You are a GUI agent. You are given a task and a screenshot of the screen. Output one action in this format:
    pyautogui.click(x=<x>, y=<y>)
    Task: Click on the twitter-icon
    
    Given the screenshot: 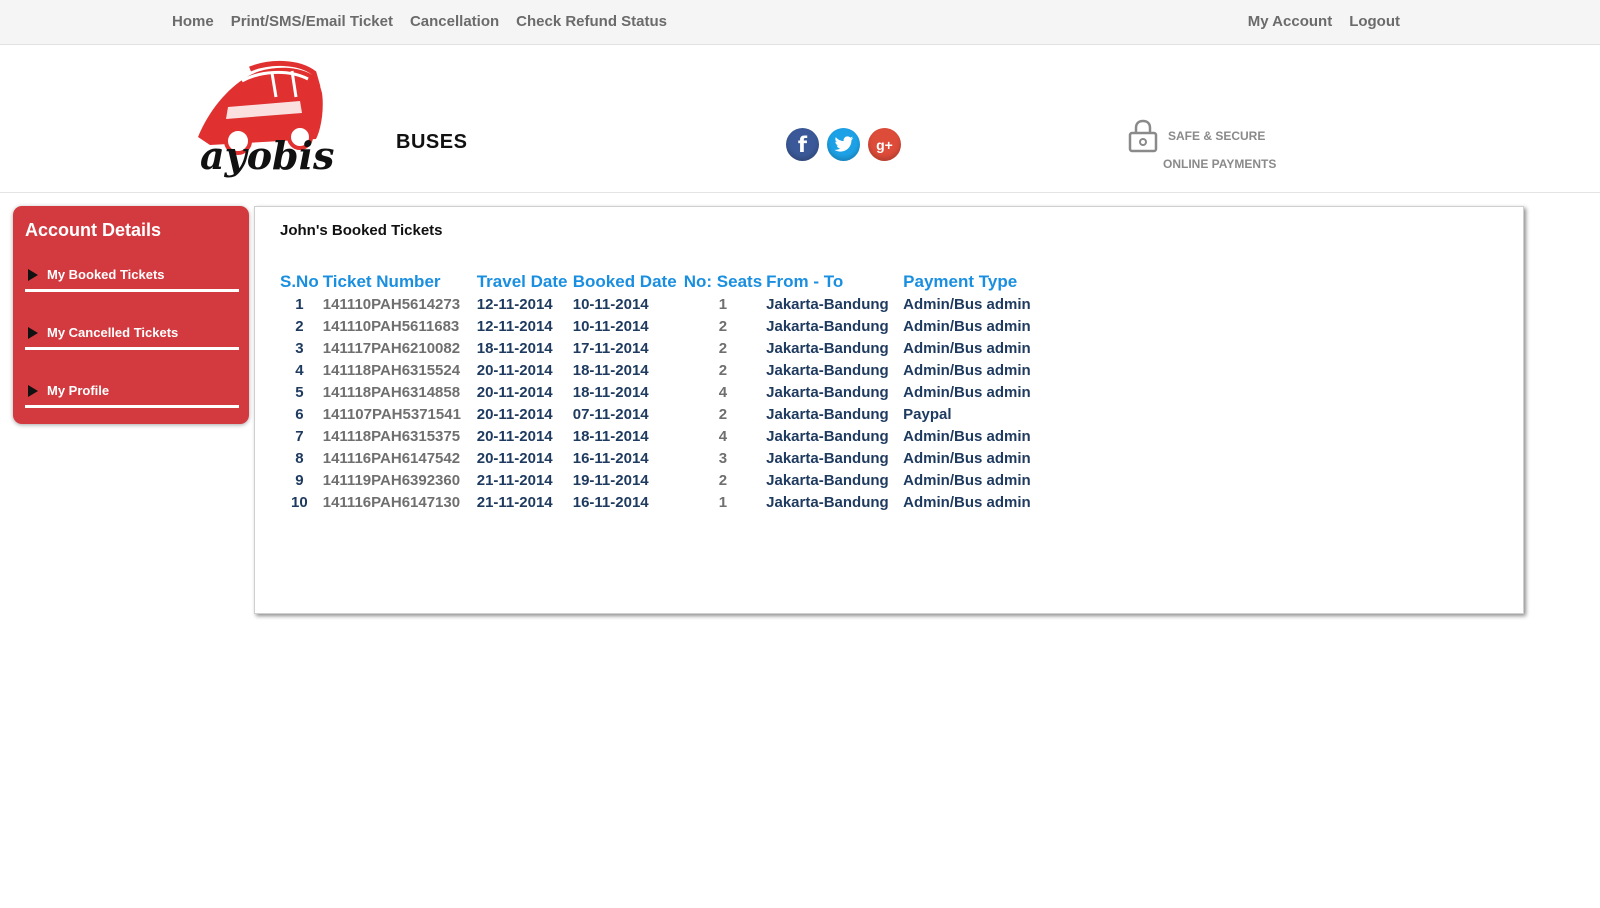 What is the action you would take?
    pyautogui.click(x=843, y=144)
    